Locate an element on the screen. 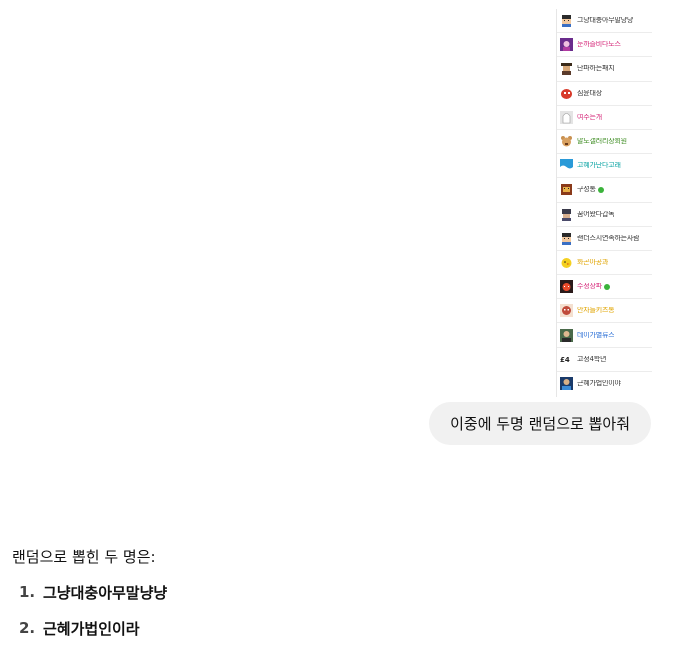 Image resolution: width=678 pixels, height=648 pixels. user-list-row: £4 고정4학년 is located at coordinates (604, 360).